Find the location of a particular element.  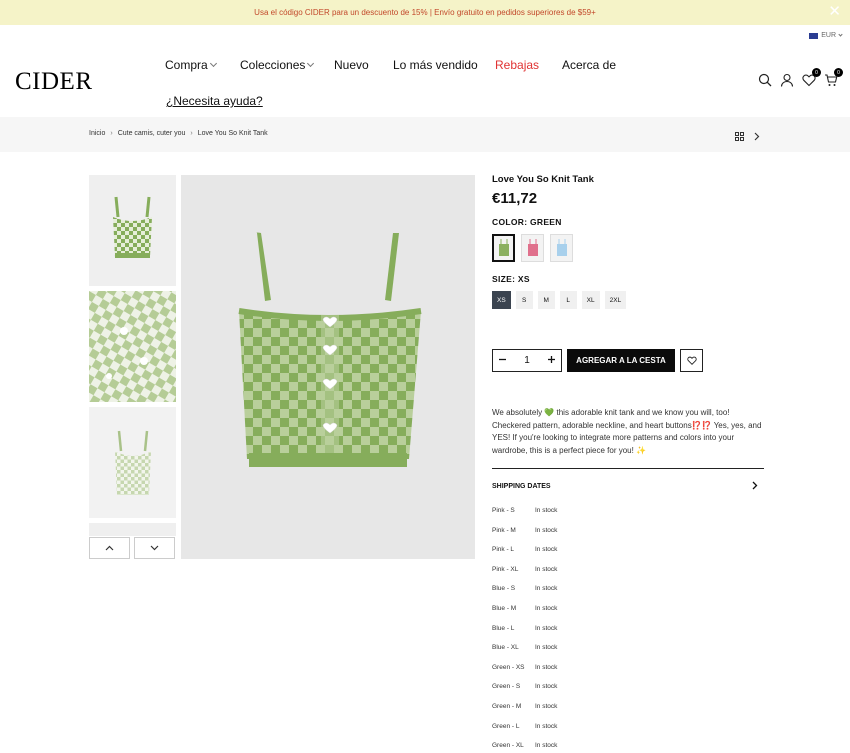

size-option-m: M is located at coordinates (546, 300).